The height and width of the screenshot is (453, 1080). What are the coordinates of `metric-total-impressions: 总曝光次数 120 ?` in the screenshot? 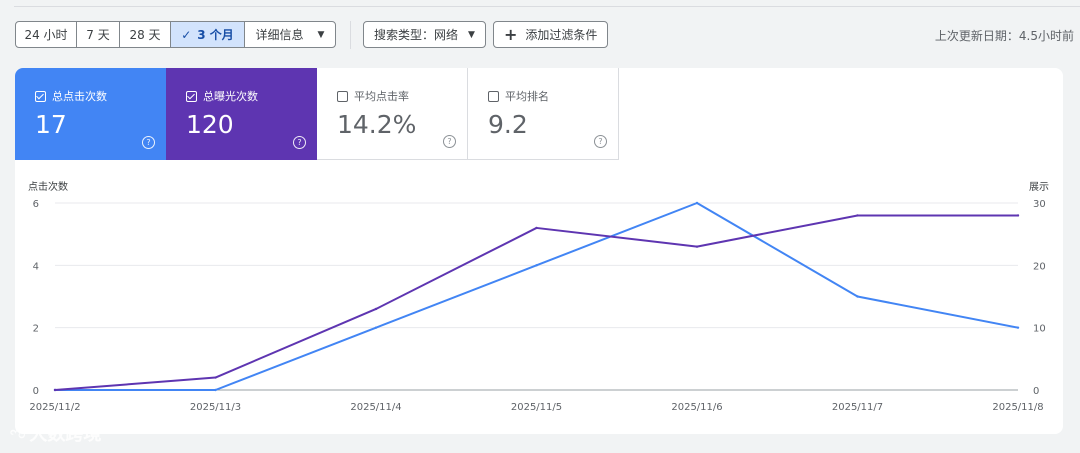 It's located at (241, 114).